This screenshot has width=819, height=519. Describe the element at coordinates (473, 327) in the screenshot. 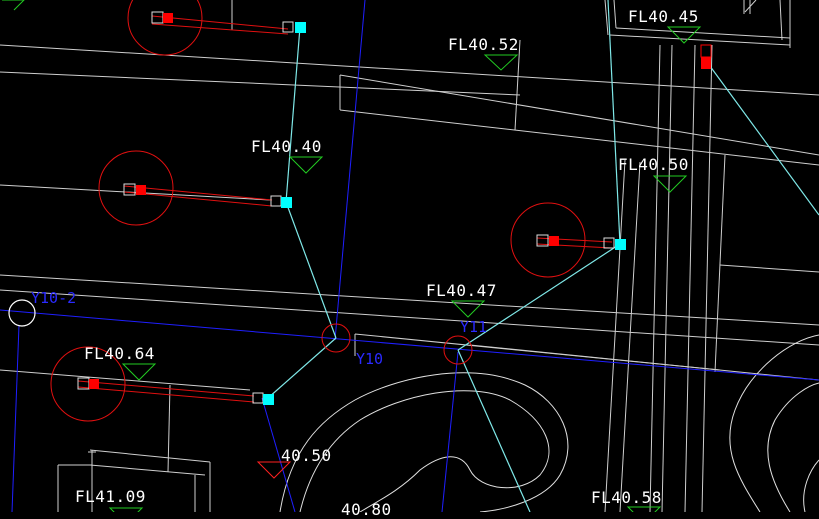

I see `grid-label-y11: Y11` at that location.